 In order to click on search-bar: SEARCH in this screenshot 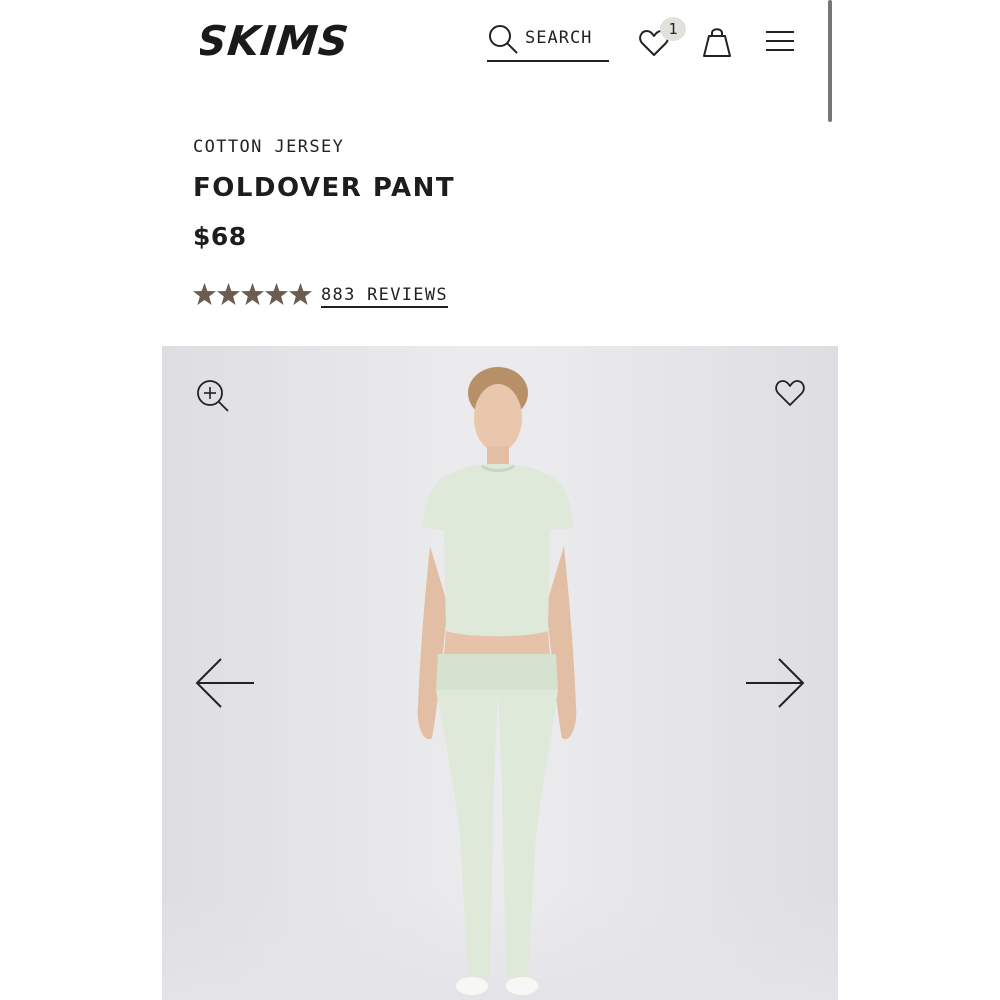, I will do `click(548, 42)`.